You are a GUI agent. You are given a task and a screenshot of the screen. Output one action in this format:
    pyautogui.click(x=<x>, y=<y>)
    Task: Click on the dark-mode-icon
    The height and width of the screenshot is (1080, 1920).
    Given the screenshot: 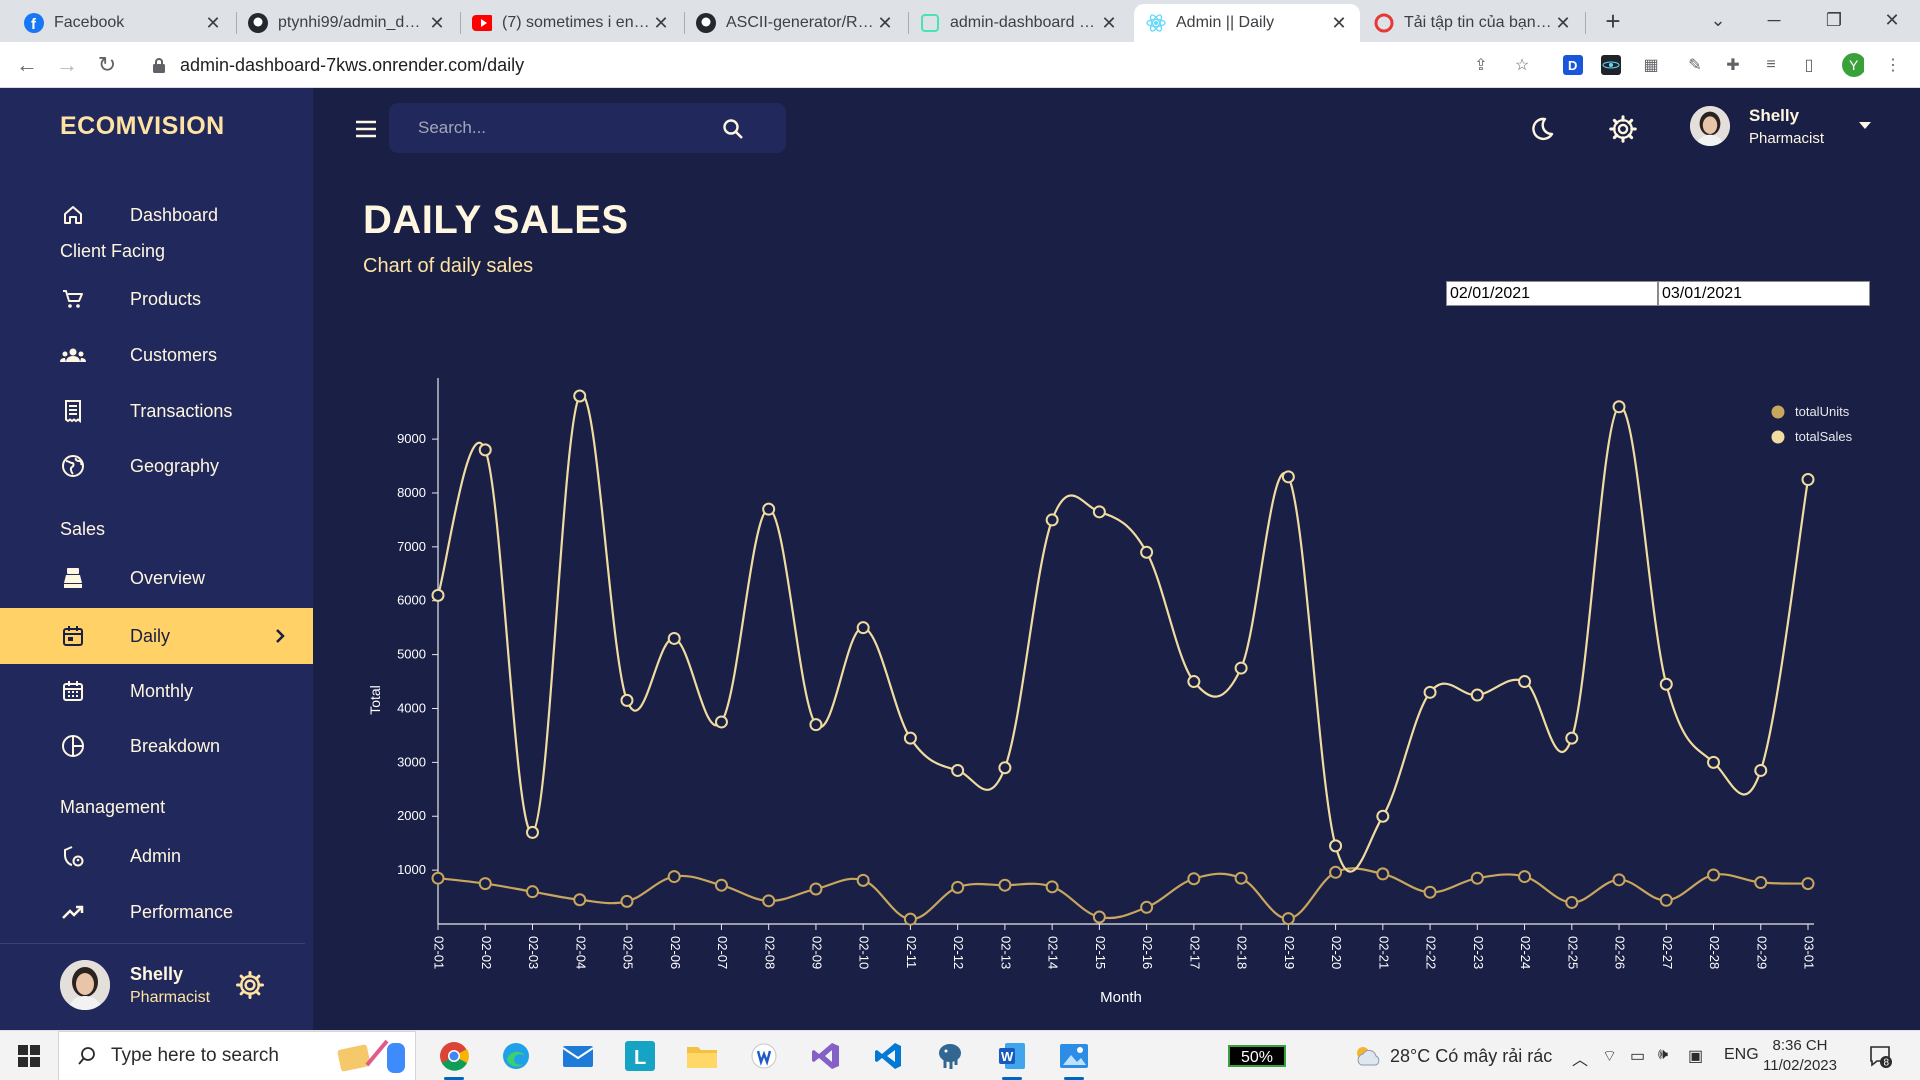 What is the action you would take?
    pyautogui.click(x=1542, y=129)
    